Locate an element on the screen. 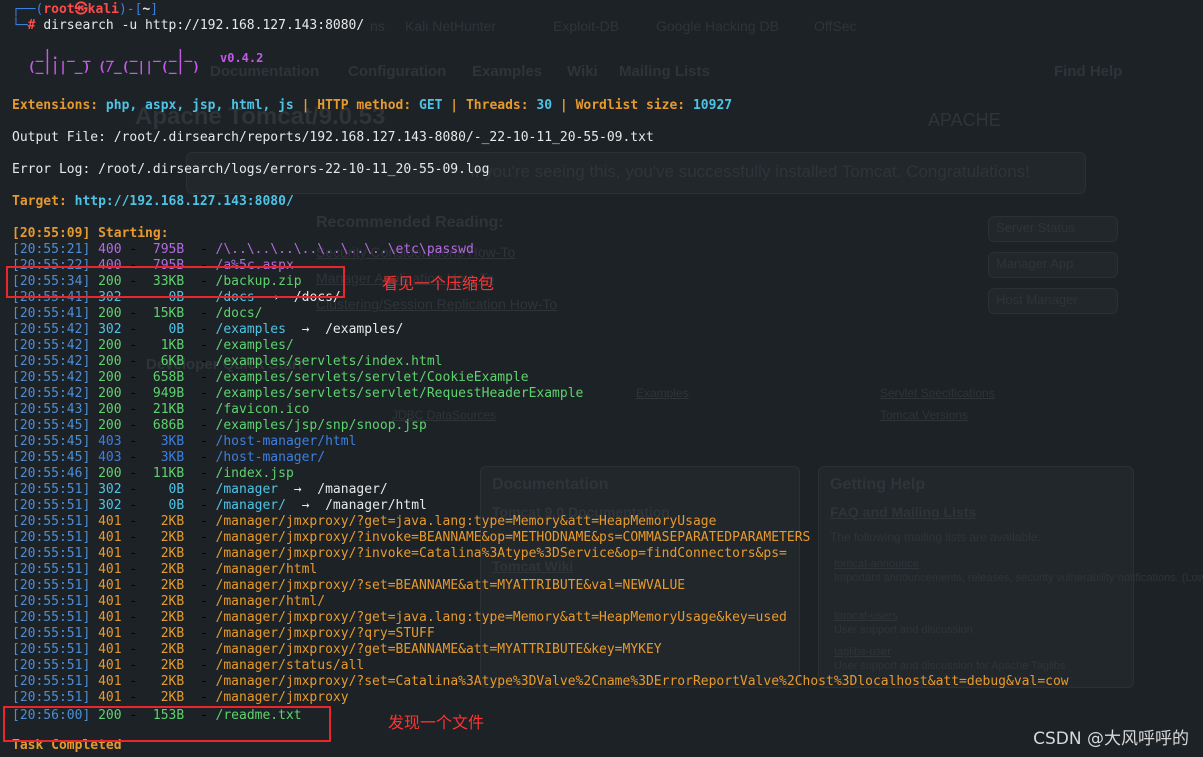 The width and height of the screenshot is (1203, 757). result-path: /manager/html is located at coordinates (266, 569).